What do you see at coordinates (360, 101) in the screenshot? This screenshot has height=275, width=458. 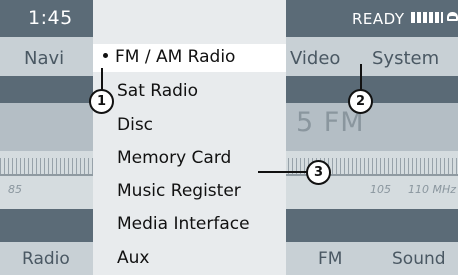 I see `callout-2: 2` at bounding box center [360, 101].